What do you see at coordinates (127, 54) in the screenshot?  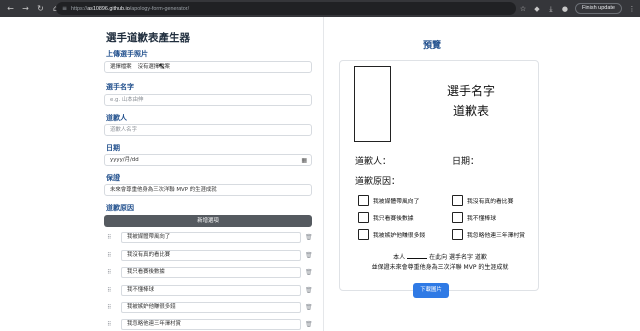 I see `photo-label: 上傳選手照片` at bounding box center [127, 54].